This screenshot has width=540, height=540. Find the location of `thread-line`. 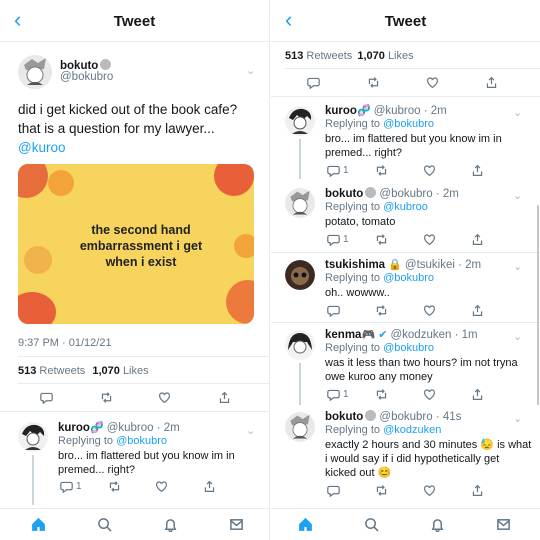

thread-line is located at coordinates (300, 159).